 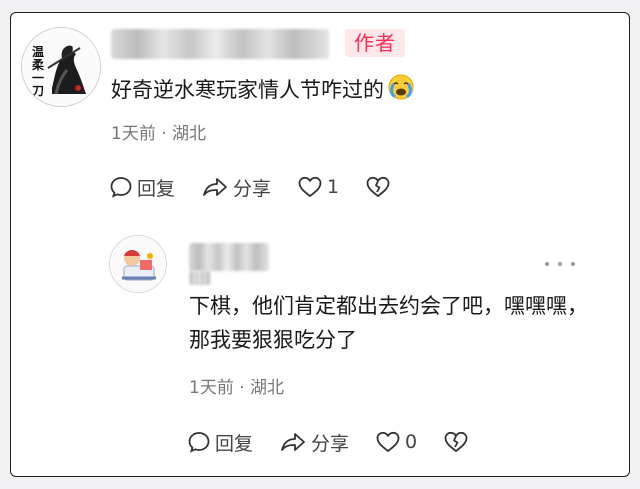 I want to click on like-button: 0, so click(x=396, y=442).